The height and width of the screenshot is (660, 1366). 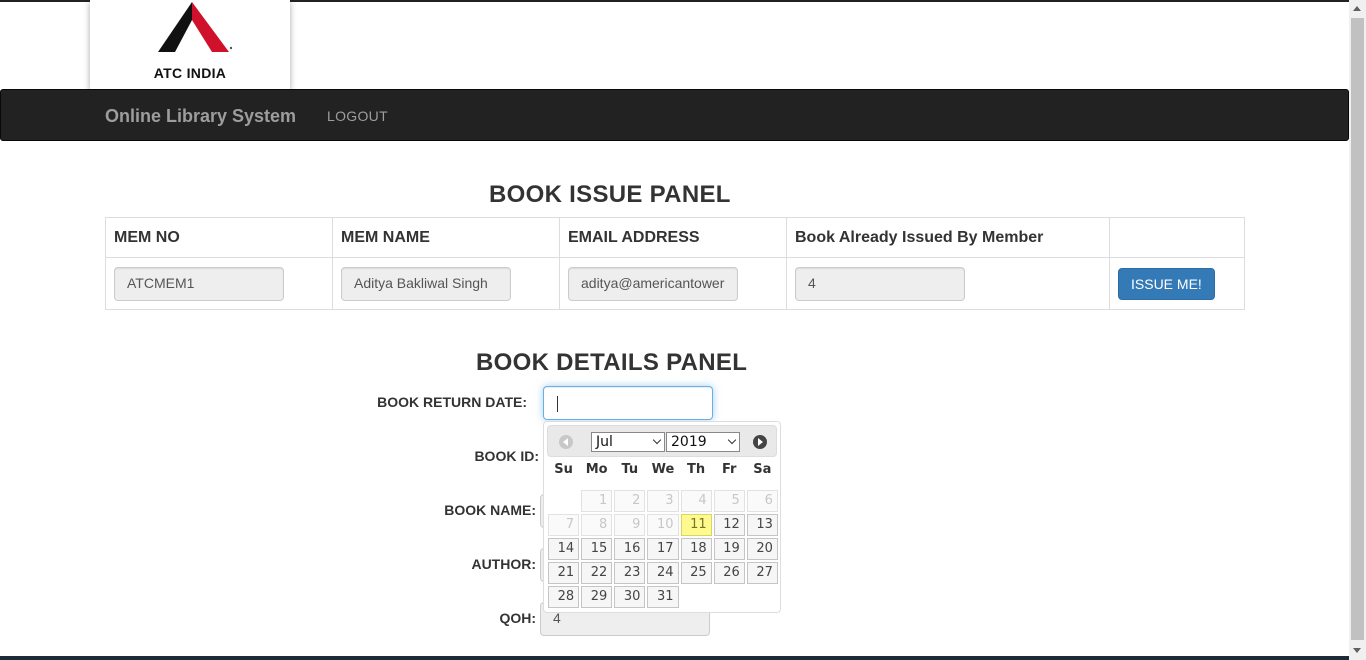 I want to click on calendar-day-cell: 31, so click(x=662, y=597).